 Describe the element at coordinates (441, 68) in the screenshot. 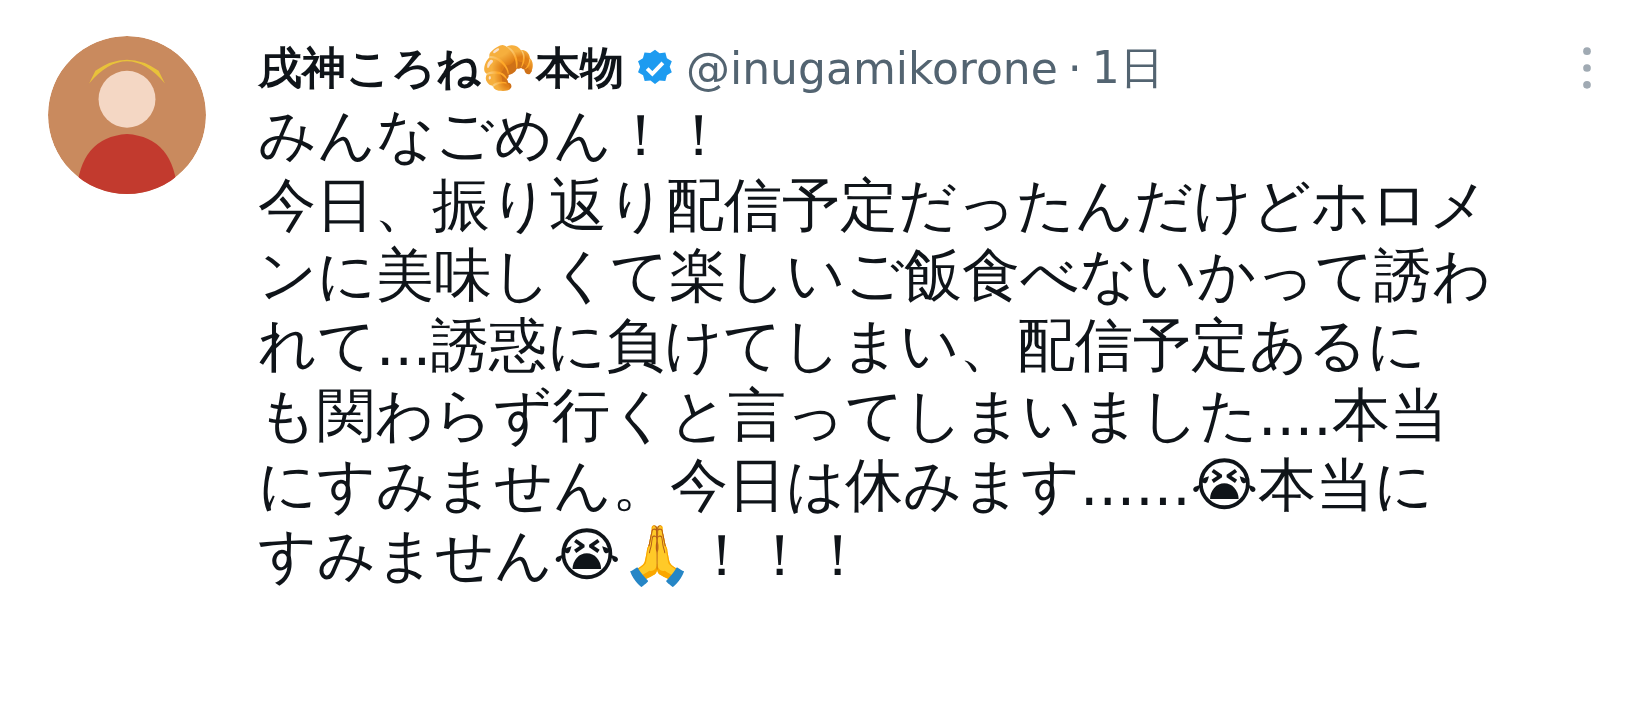

I see `author-name: 戌神ころね🥐本物` at that location.